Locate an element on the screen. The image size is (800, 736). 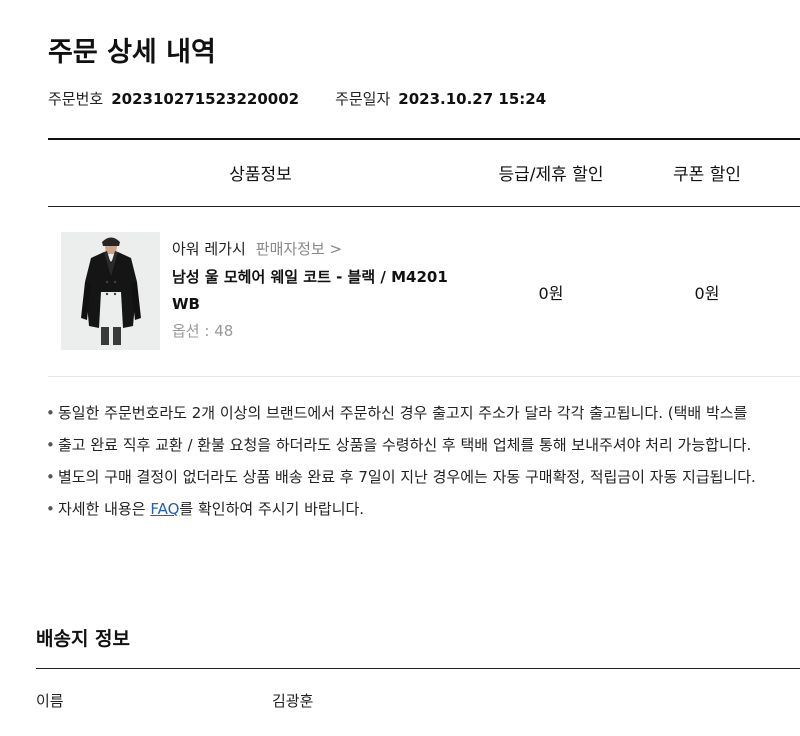
order-number-value: 202310271523220002 is located at coordinates (205, 99).